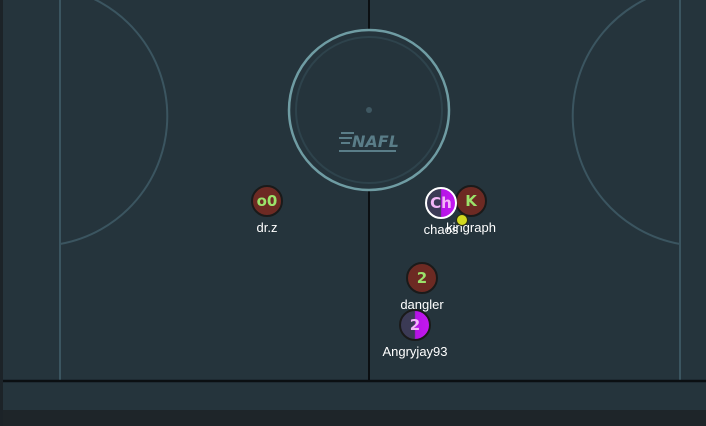 Image resolution: width=706 pixels, height=426 pixels. I want to click on bottom-gutter, so click(353, 418).